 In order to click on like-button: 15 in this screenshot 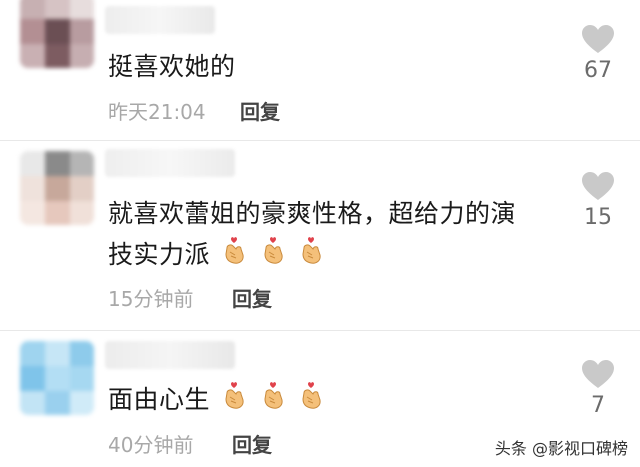, I will do `click(598, 200)`.